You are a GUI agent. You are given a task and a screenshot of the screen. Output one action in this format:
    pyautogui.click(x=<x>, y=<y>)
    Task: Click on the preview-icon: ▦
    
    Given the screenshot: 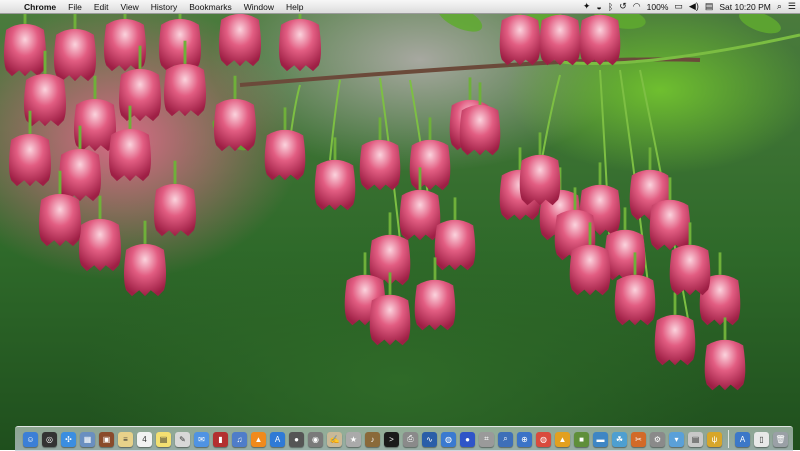 What is the action you would take?
    pyautogui.click(x=87, y=439)
    